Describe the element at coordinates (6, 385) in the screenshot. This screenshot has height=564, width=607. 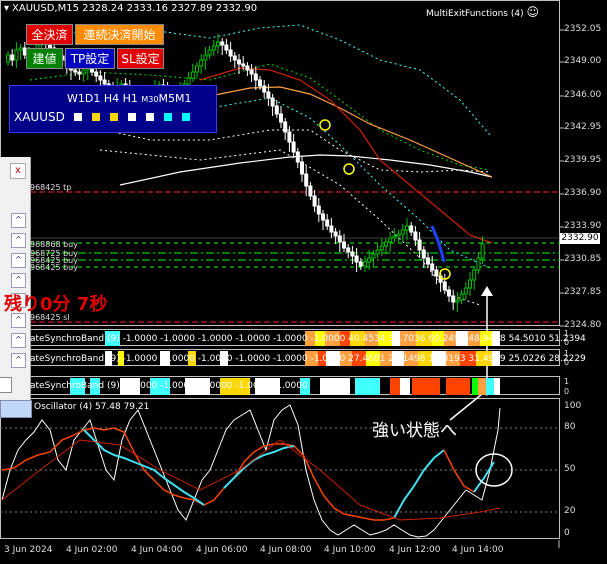
I see `side-panel-input` at that location.